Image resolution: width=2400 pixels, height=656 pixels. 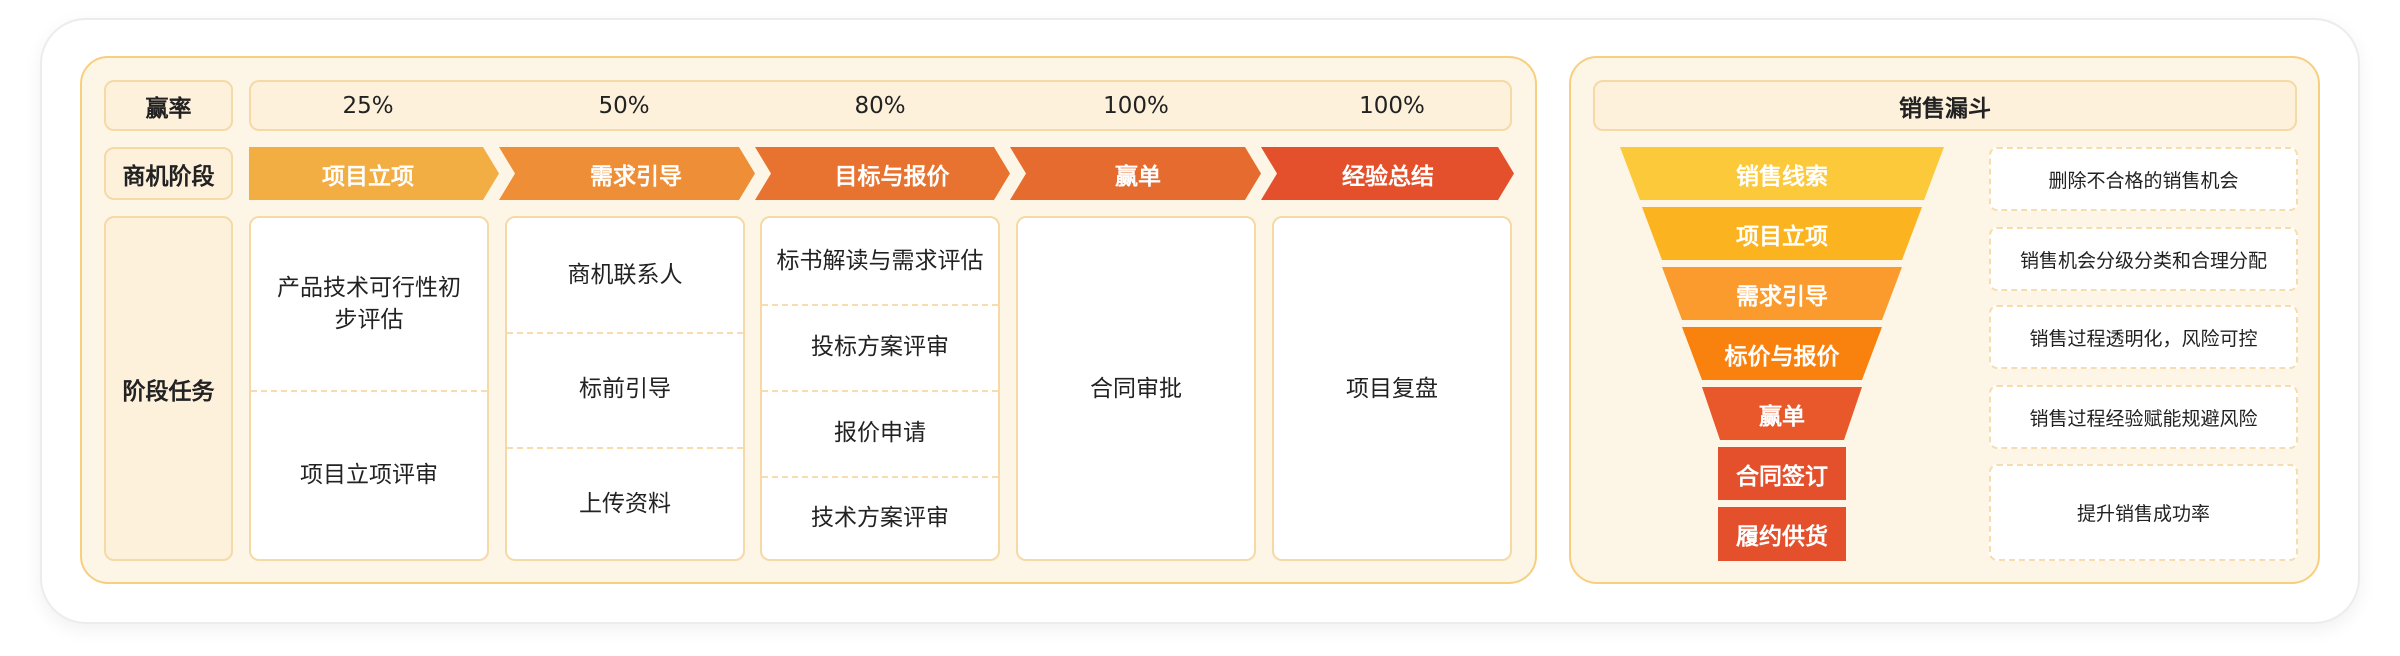 I want to click on task-column-win: 合同审批, so click(x=1136, y=388).